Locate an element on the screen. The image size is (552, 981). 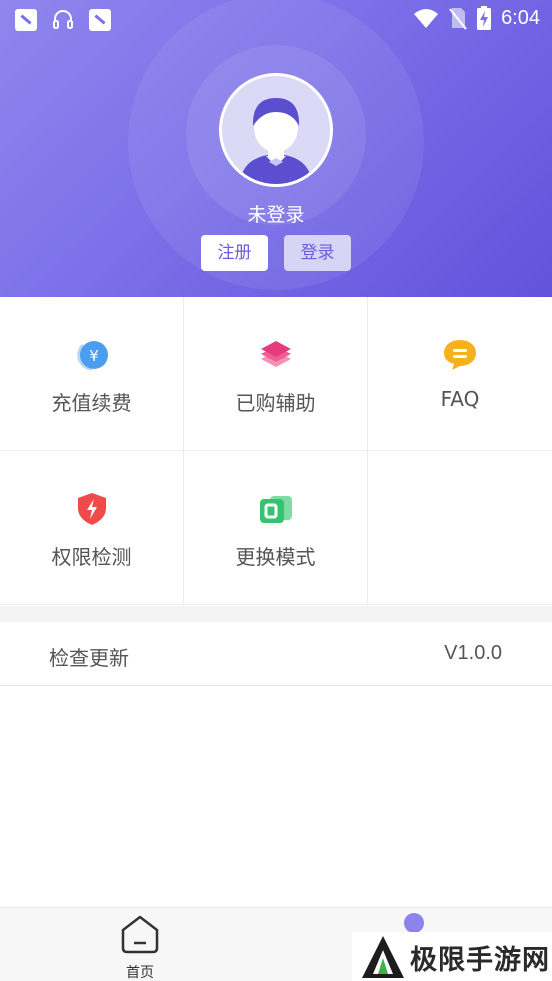
home-icon is located at coordinates (140, 934).